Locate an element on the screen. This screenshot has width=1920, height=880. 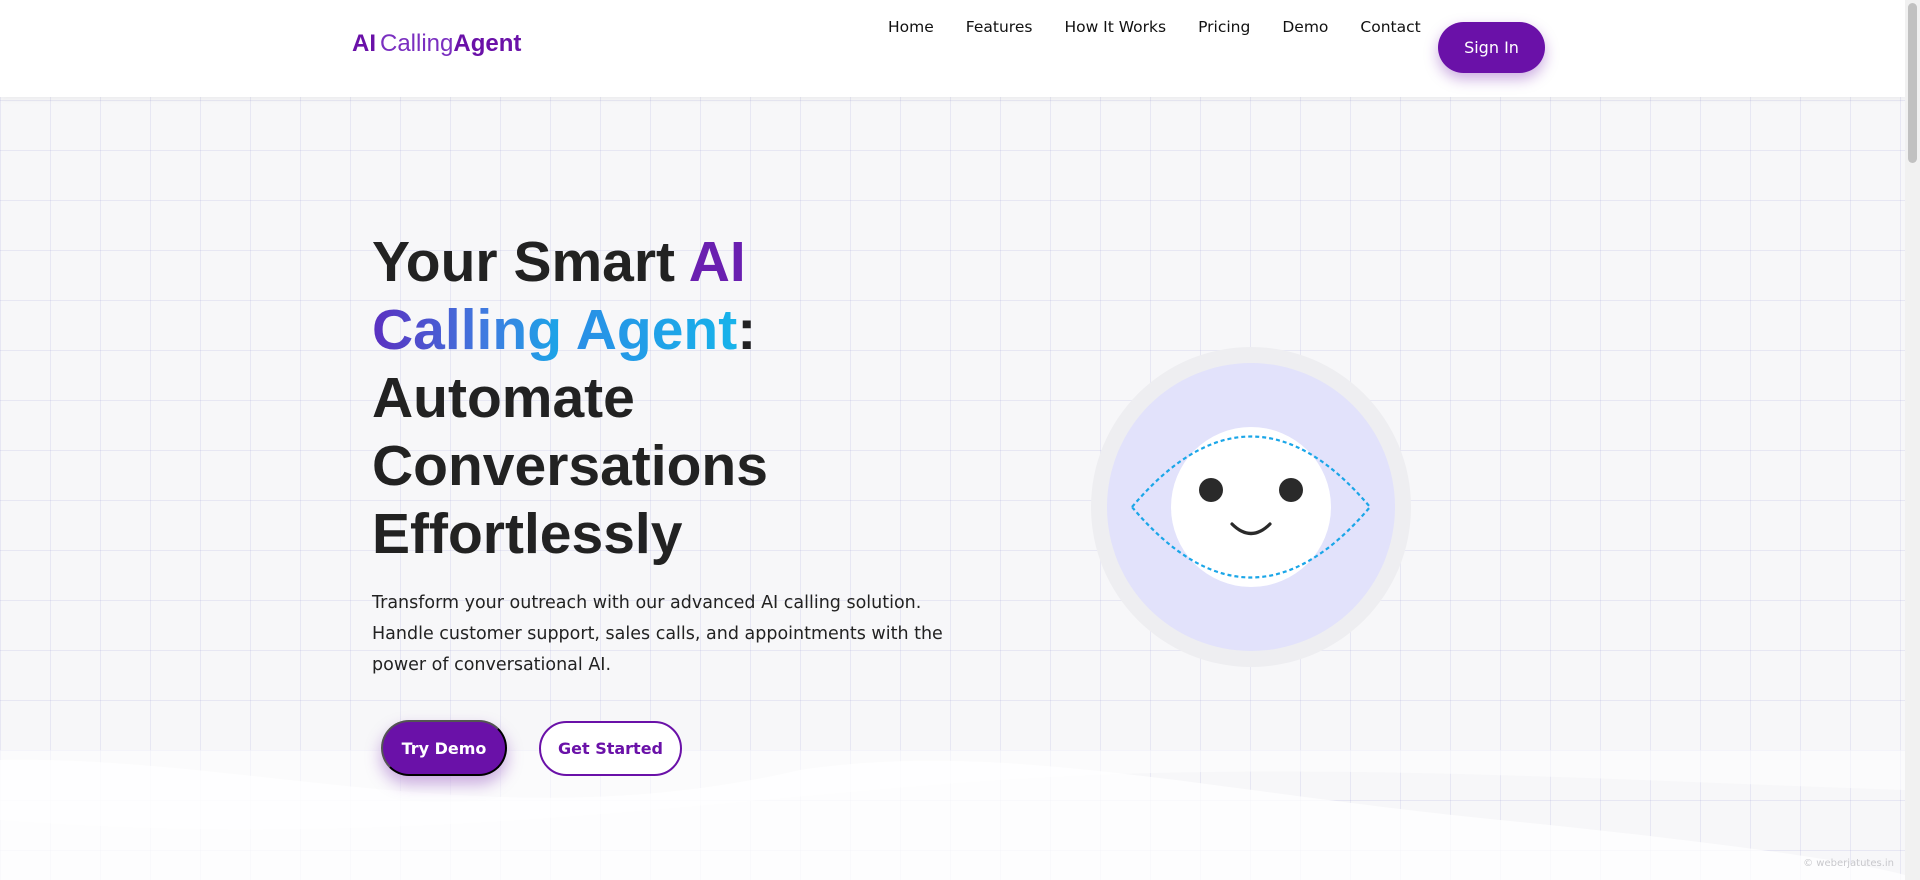
nav-link-pricing: Pricing is located at coordinates (1224, 27).